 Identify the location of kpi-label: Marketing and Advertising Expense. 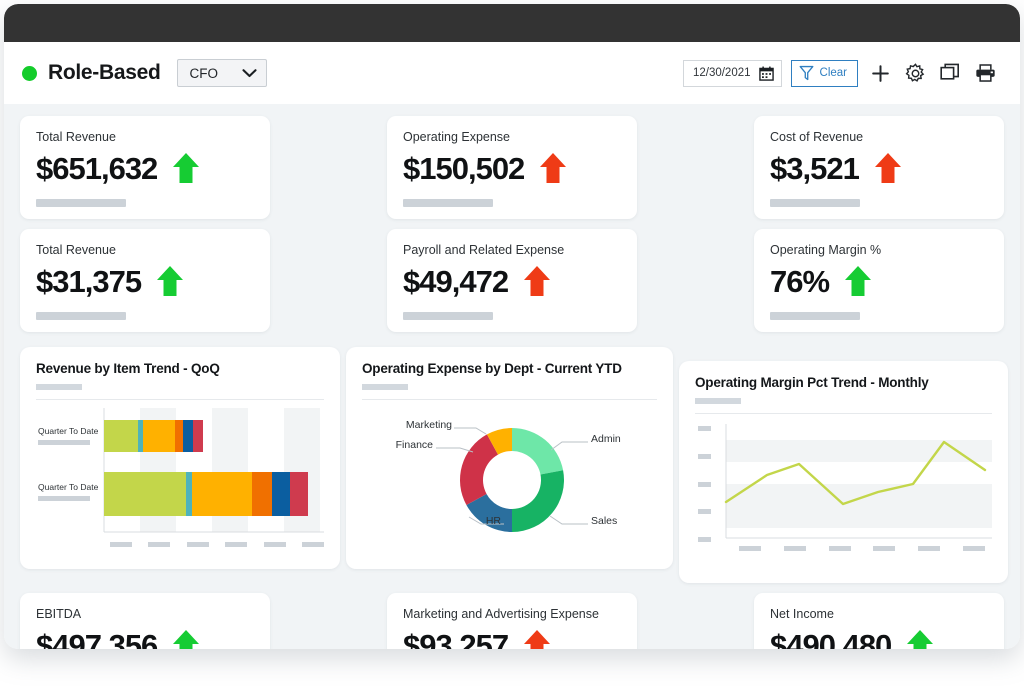
(501, 614).